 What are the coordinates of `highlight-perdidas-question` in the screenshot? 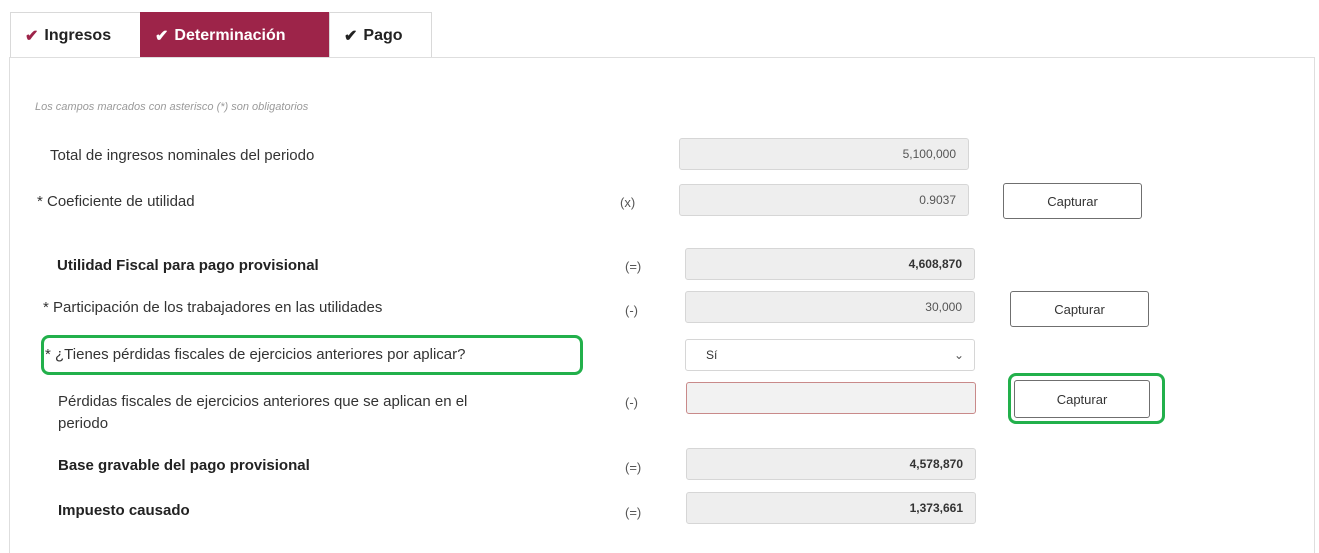 It's located at (312, 355).